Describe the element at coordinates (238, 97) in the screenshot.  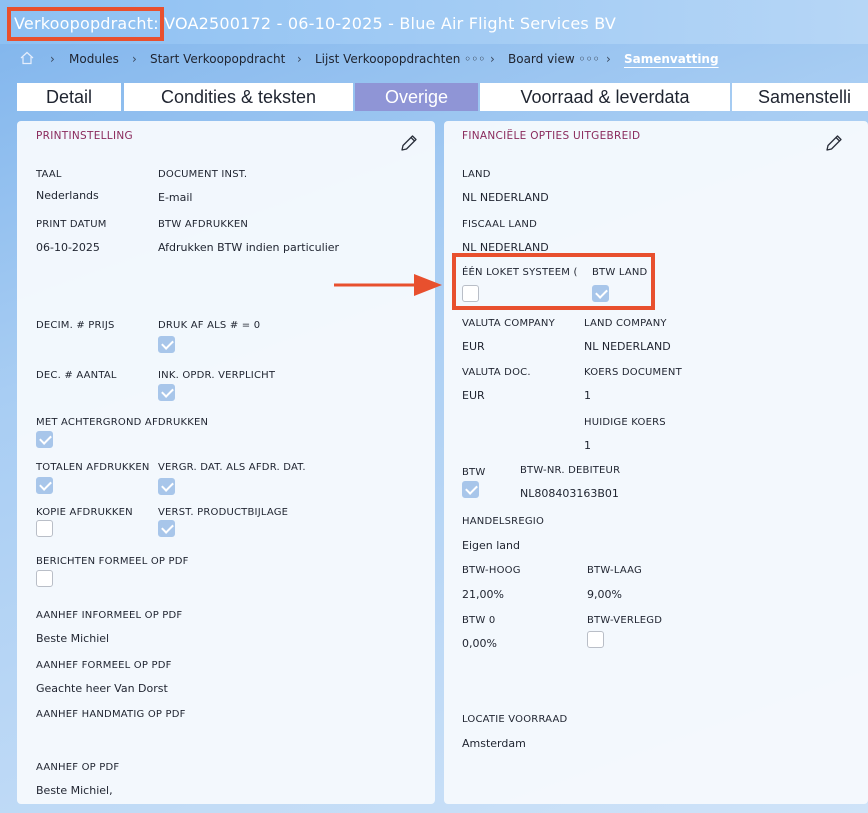
I see `tab-condities-teksten: Condities & teksten` at that location.